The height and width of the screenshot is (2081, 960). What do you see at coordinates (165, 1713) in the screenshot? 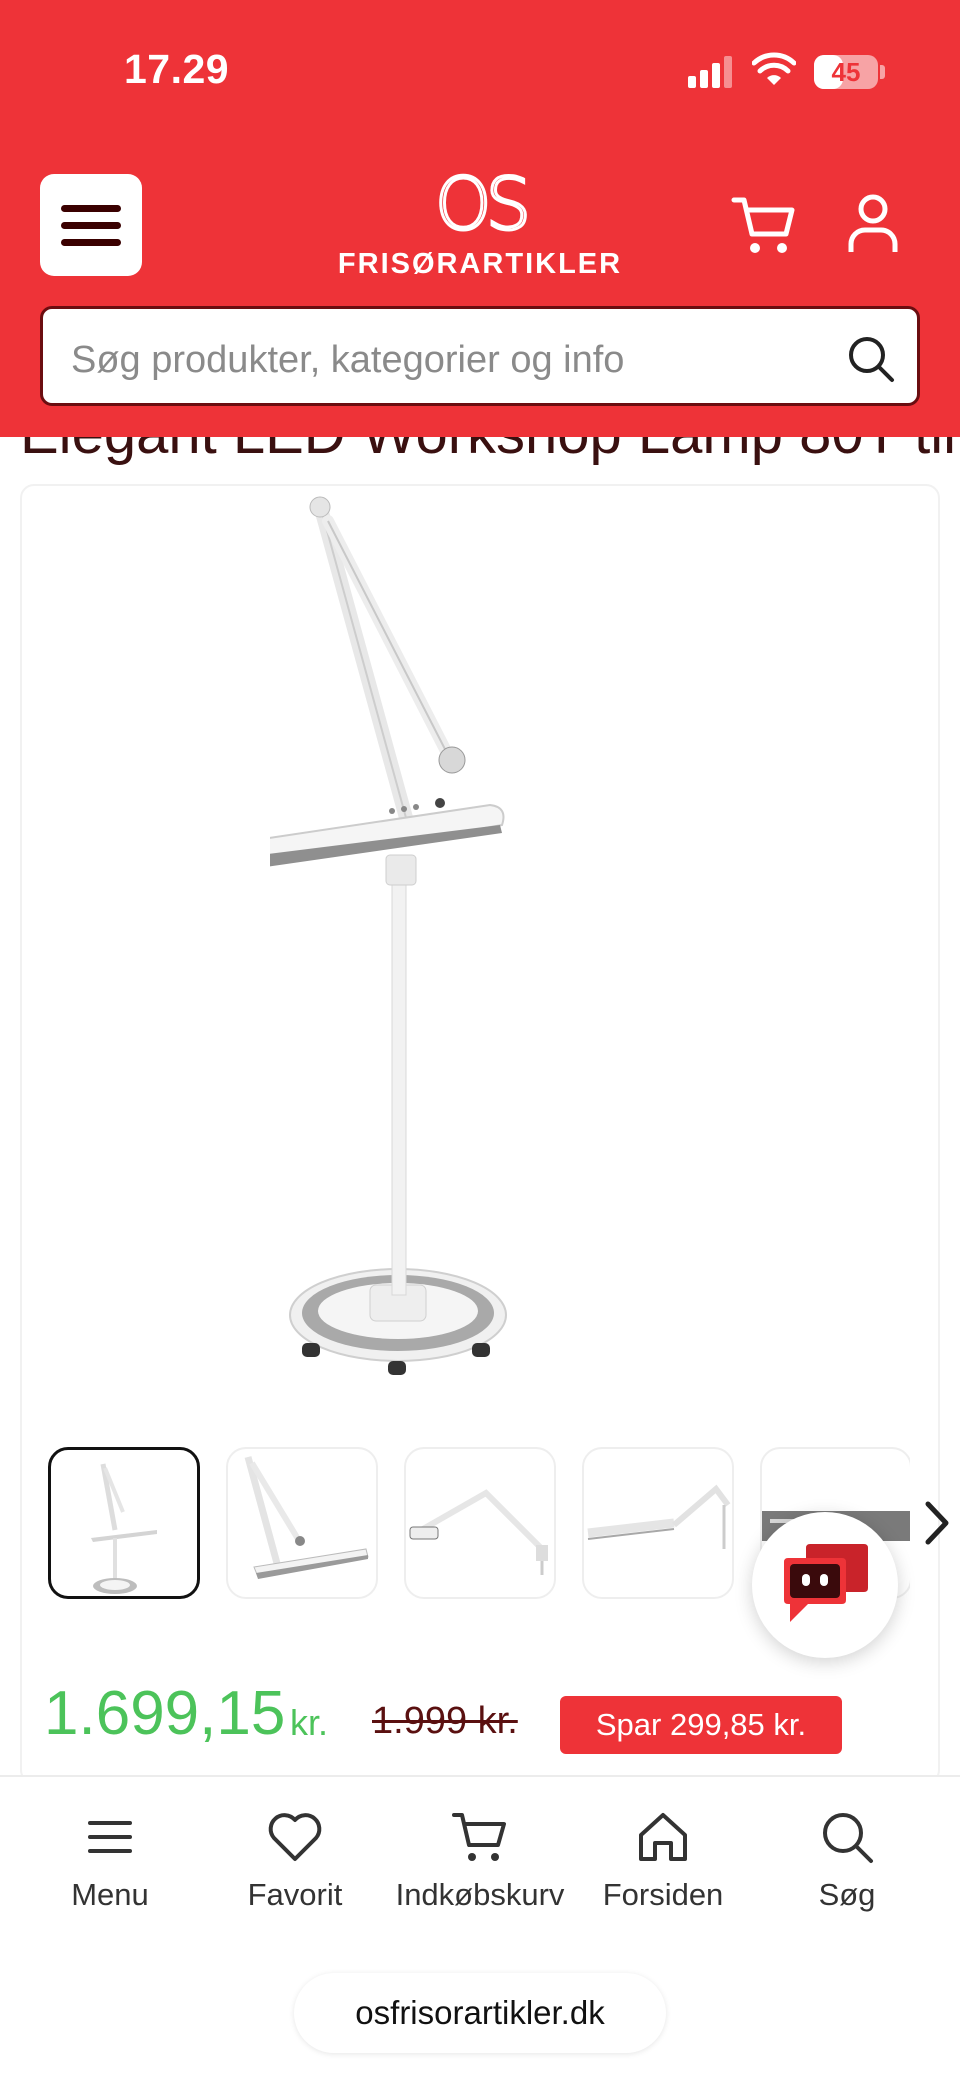
I see `current-price: 1.699,15` at bounding box center [165, 1713].